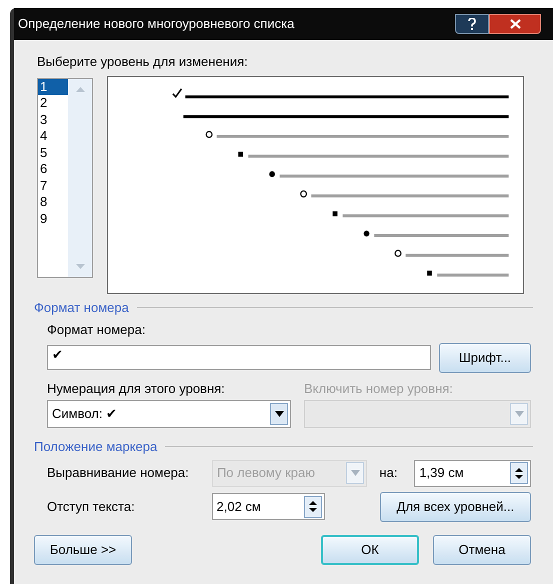  Describe the element at coordinates (80, 266) in the screenshot. I see `scroll-down-icon` at that location.